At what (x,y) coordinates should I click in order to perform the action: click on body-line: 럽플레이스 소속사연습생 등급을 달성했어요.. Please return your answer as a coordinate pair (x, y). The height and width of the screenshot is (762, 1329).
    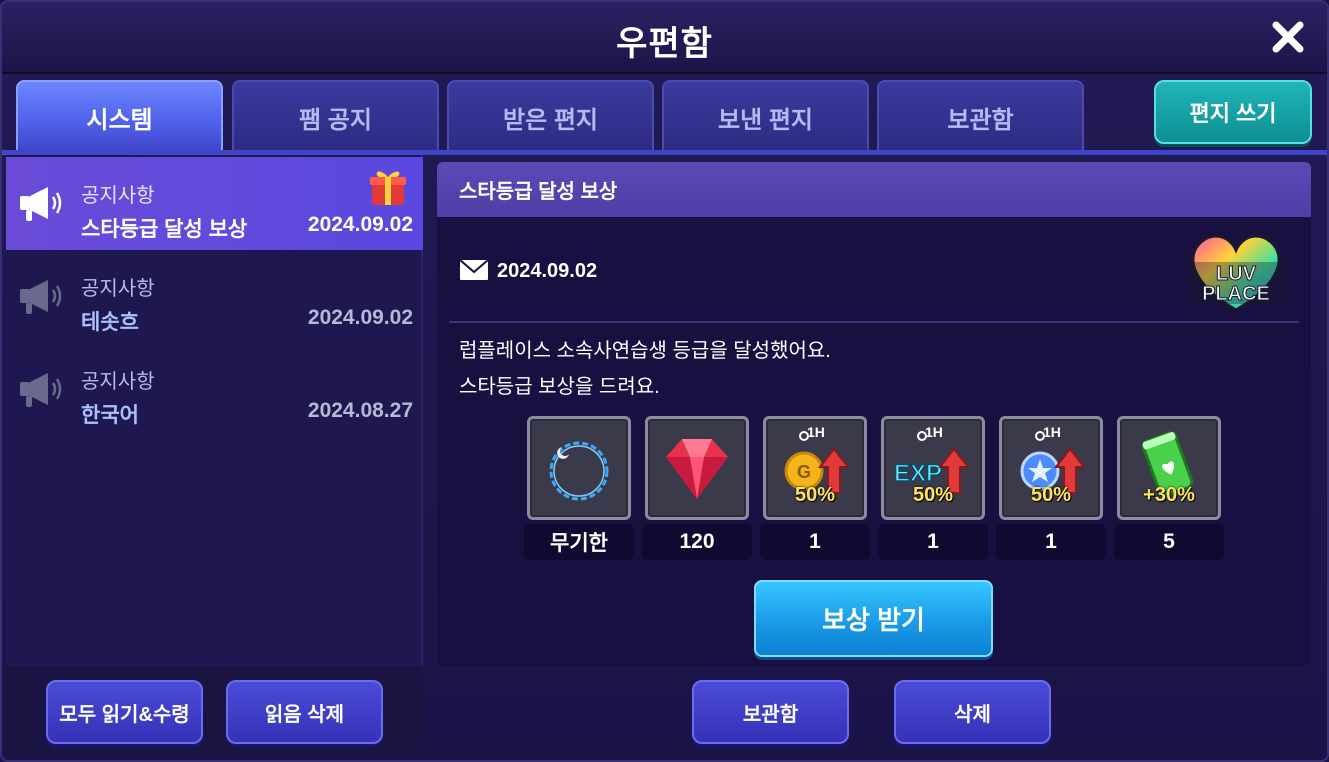
    Looking at the image, I should click on (645, 351).